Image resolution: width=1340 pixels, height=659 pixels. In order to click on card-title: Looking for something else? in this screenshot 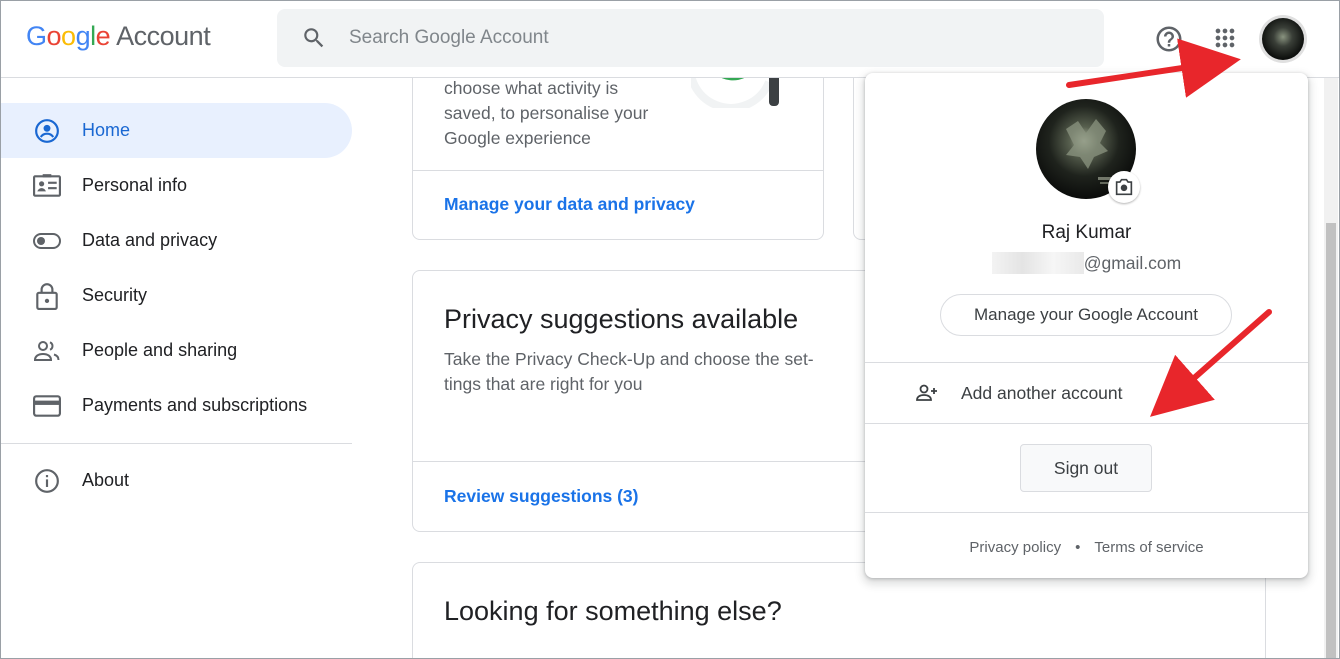, I will do `click(613, 611)`.